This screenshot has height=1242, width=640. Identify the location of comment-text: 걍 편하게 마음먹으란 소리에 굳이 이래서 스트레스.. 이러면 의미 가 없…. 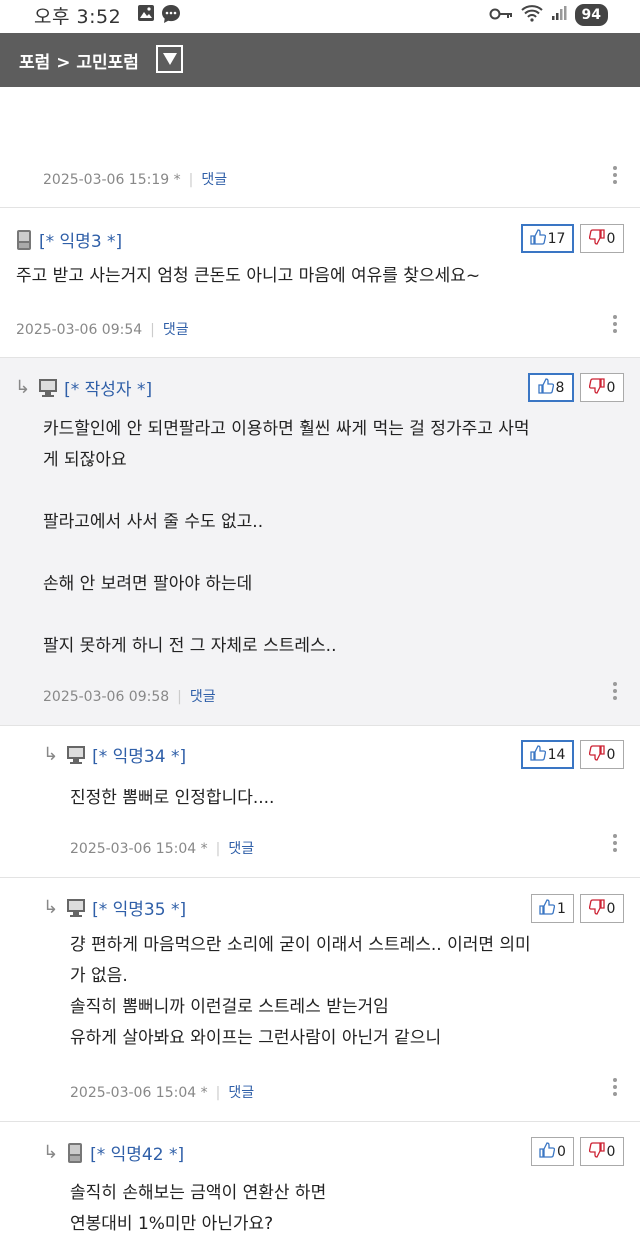
(300, 991).